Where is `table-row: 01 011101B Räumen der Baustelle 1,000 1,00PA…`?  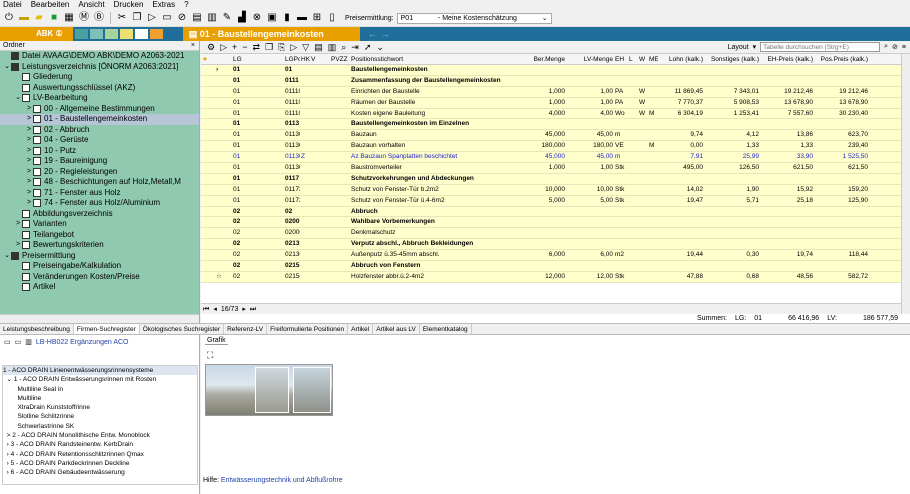
table-row: 01 011101B Räumen der Baustelle 1,000 1,00PA… is located at coordinates (551, 103).